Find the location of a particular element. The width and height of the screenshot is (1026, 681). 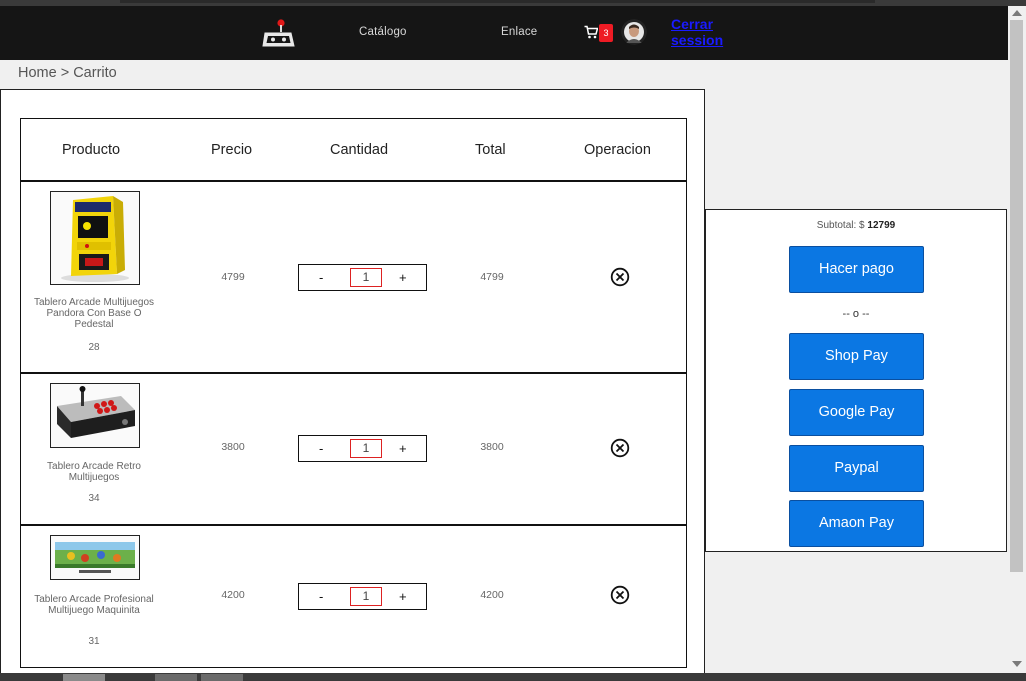

user-photo-icon is located at coordinates (634, 32).